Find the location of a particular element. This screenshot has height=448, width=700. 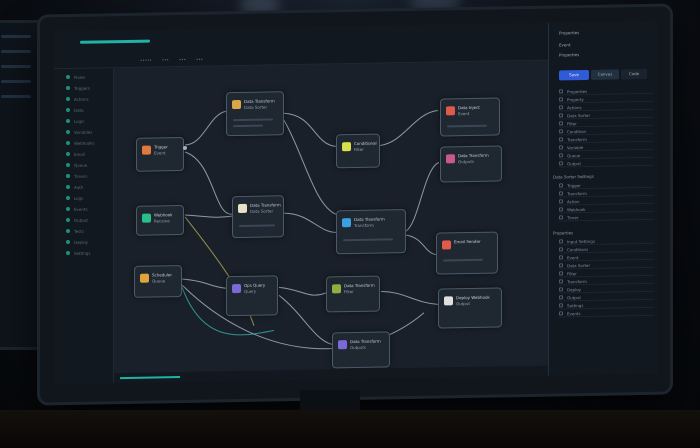

node-subtitle: Receive is located at coordinates (162, 221).